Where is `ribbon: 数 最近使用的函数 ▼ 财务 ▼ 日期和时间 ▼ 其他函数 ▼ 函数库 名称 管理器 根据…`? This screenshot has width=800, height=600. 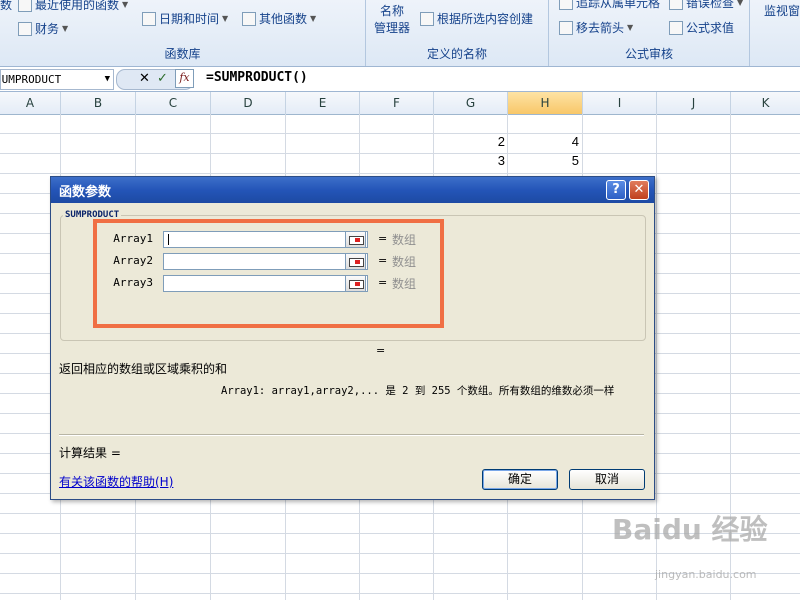
ribbon: 数 最近使用的函数 ▼ 财务 ▼ 日期和时间 ▼ 其他函数 ▼ 函数库 名称 管理器 根据… is located at coordinates (400, 33).